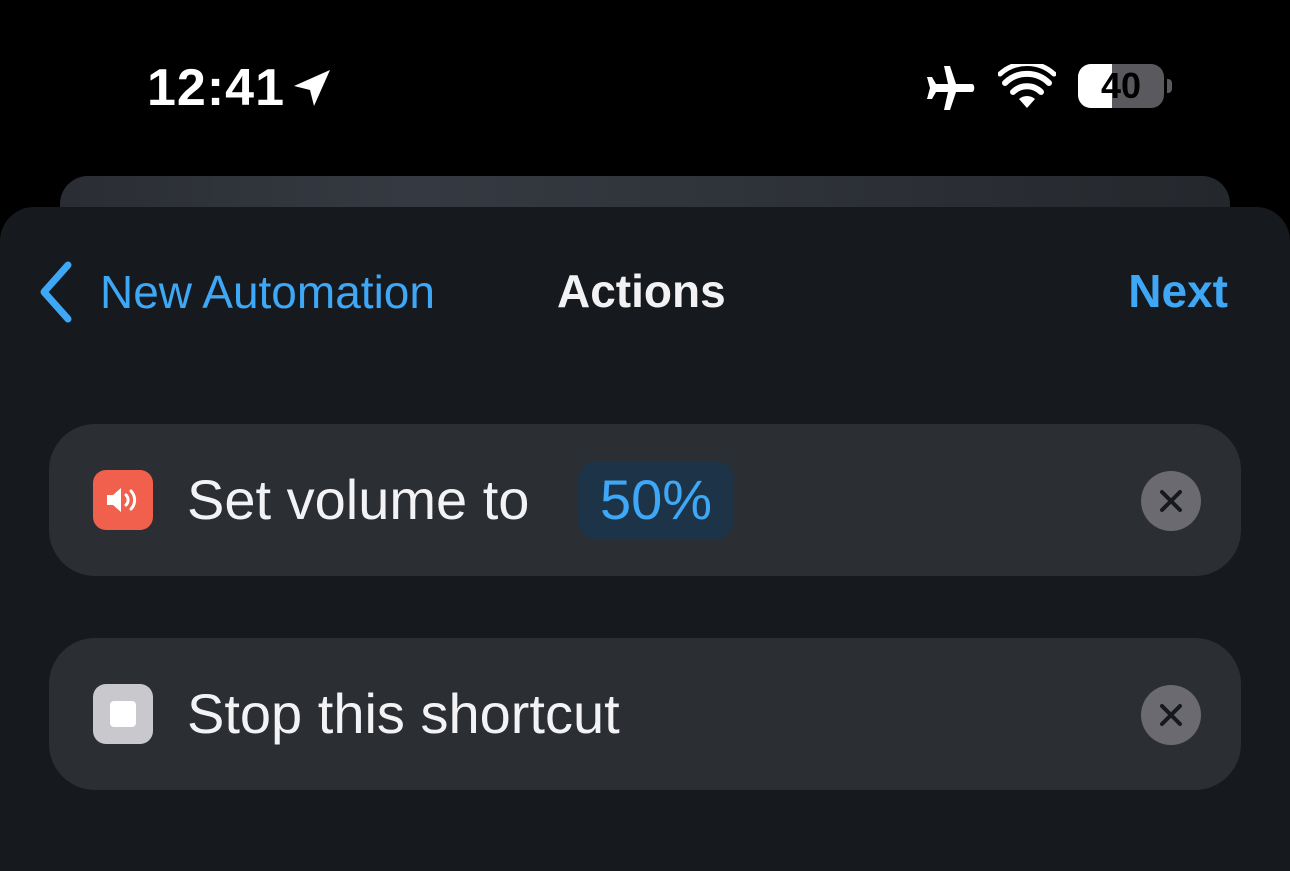 The width and height of the screenshot is (1290, 871). What do you see at coordinates (123, 714) in the screenshot?
I see `stop-square-icon` at bounding box center [123, 714].